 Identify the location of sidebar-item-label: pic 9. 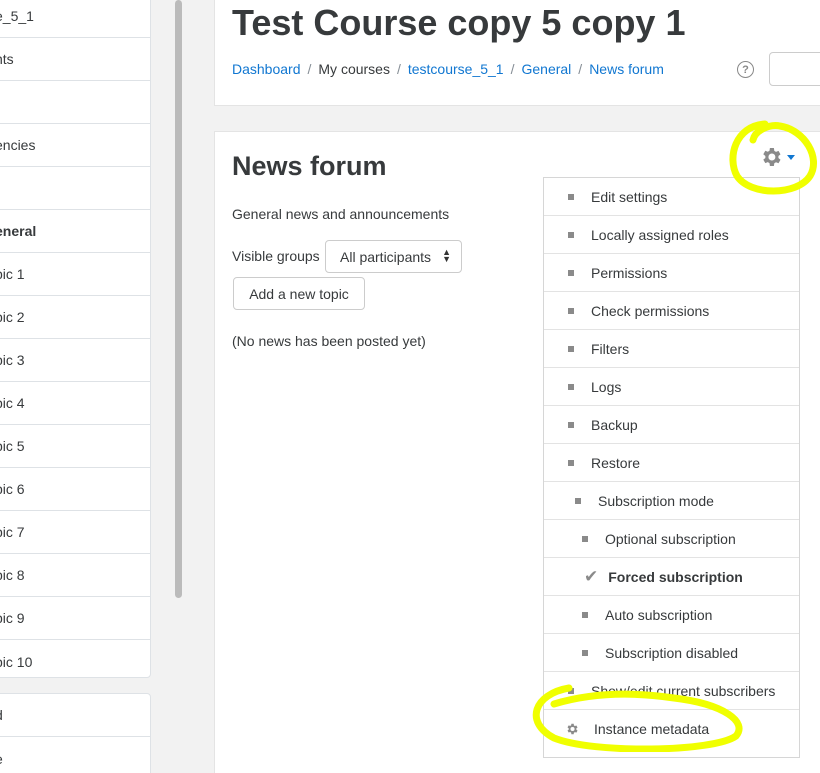
(12, 618).